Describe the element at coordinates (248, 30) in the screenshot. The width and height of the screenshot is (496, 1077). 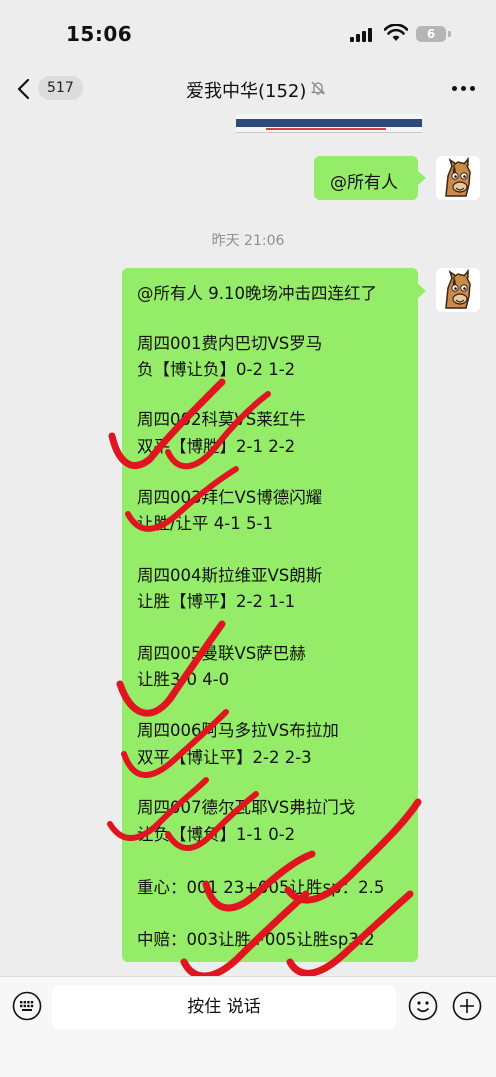
I see `status-bar: 15:06 6` at that location.